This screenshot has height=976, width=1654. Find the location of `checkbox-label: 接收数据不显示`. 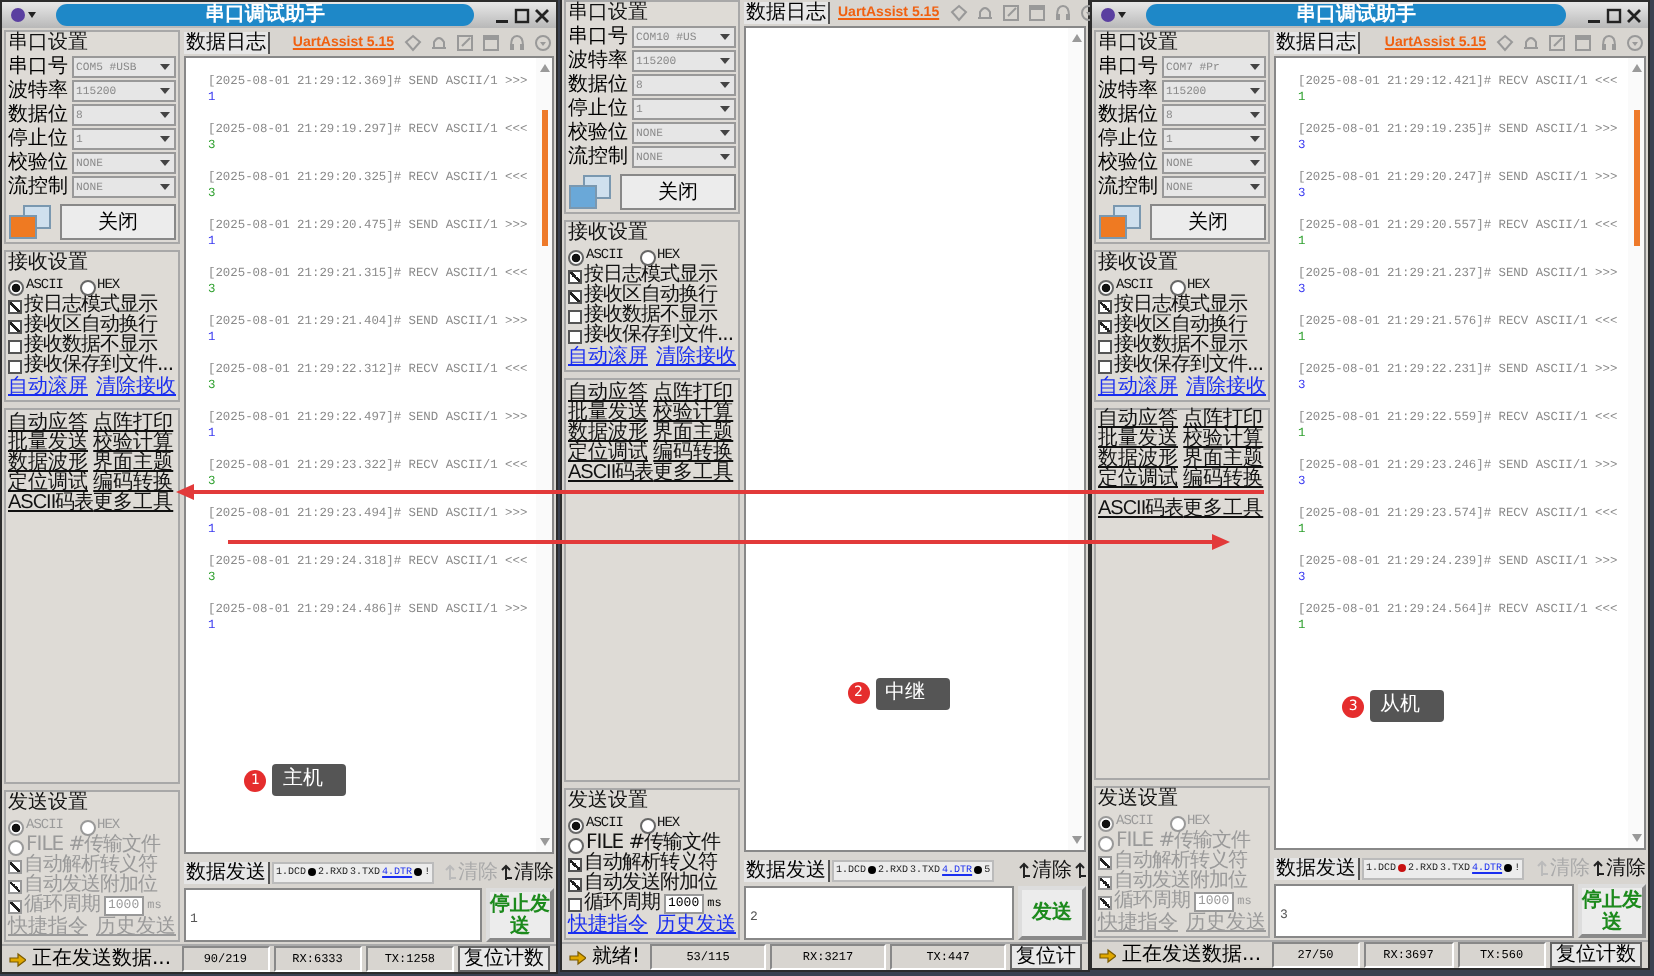

checkbox-label: 接收数据不显示 is located at coordinates (90, 346).